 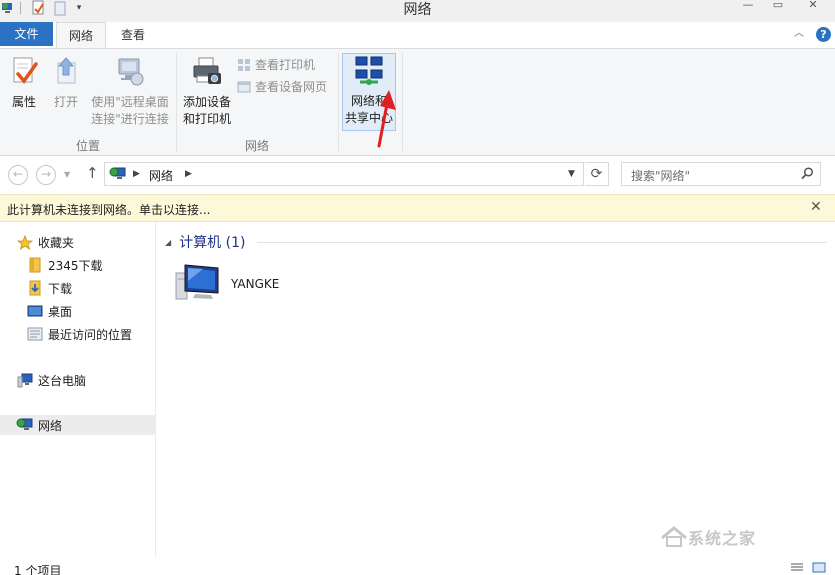 I want to click on remote-desktop-label-line1: 使用"远程桌面, so click(x=130, y=102).